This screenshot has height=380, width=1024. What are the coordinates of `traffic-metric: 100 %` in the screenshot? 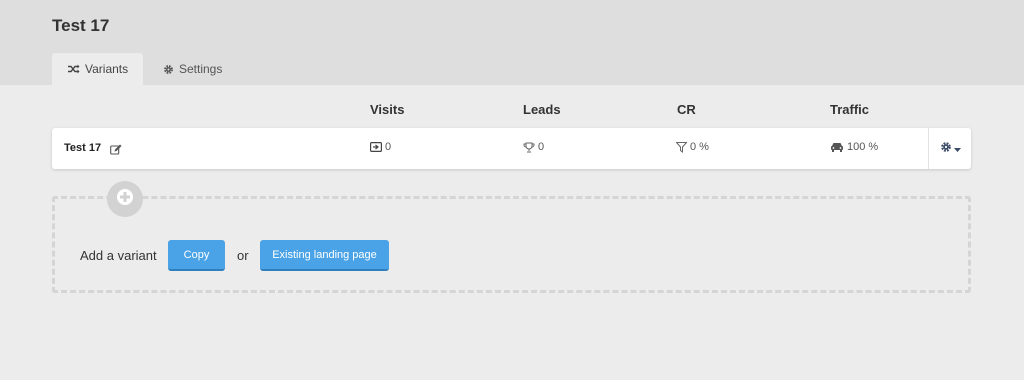 It's located at (854, 147).